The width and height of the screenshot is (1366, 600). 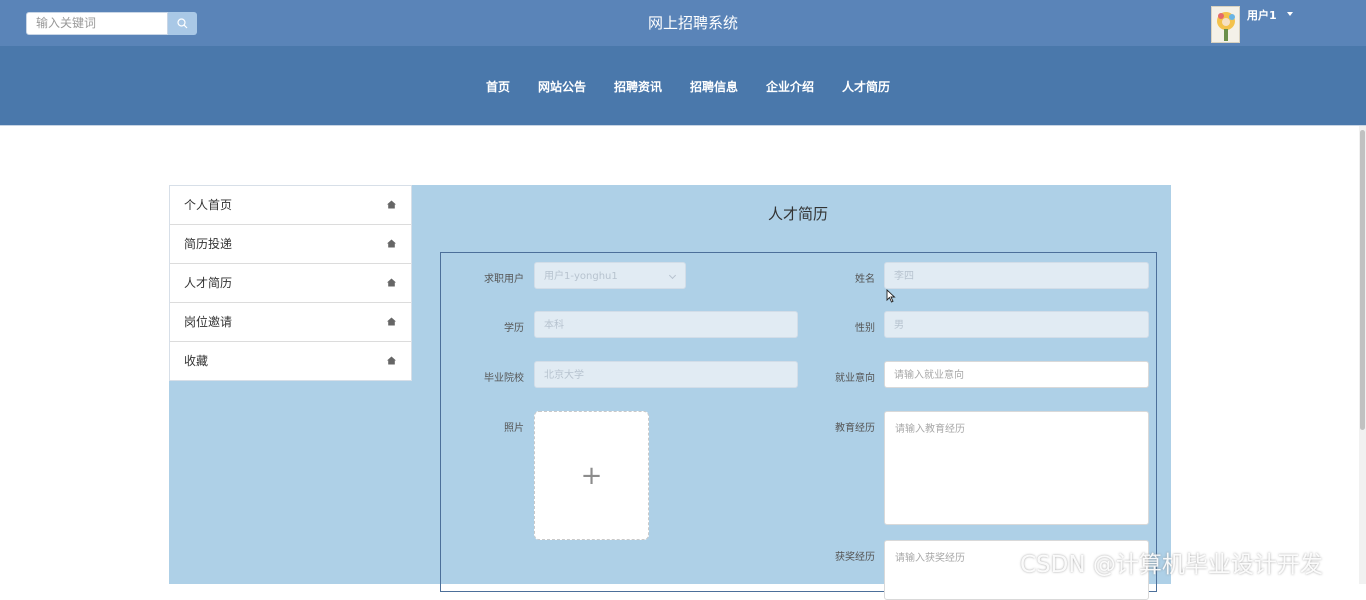 What do you see at coordinates (790, 86) in the screenshot?
I see `nav-company-intro: 企业介绍` at bounding box center [790, 86].